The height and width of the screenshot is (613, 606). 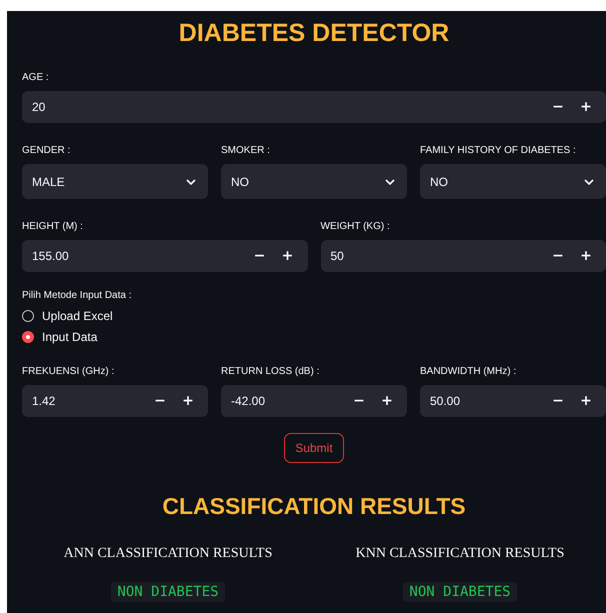 What do you see at coordinates (77, 295) in the screenshot?
I see `field-label: Pilih Metode Input Data :` at bounding box center [77, 295].